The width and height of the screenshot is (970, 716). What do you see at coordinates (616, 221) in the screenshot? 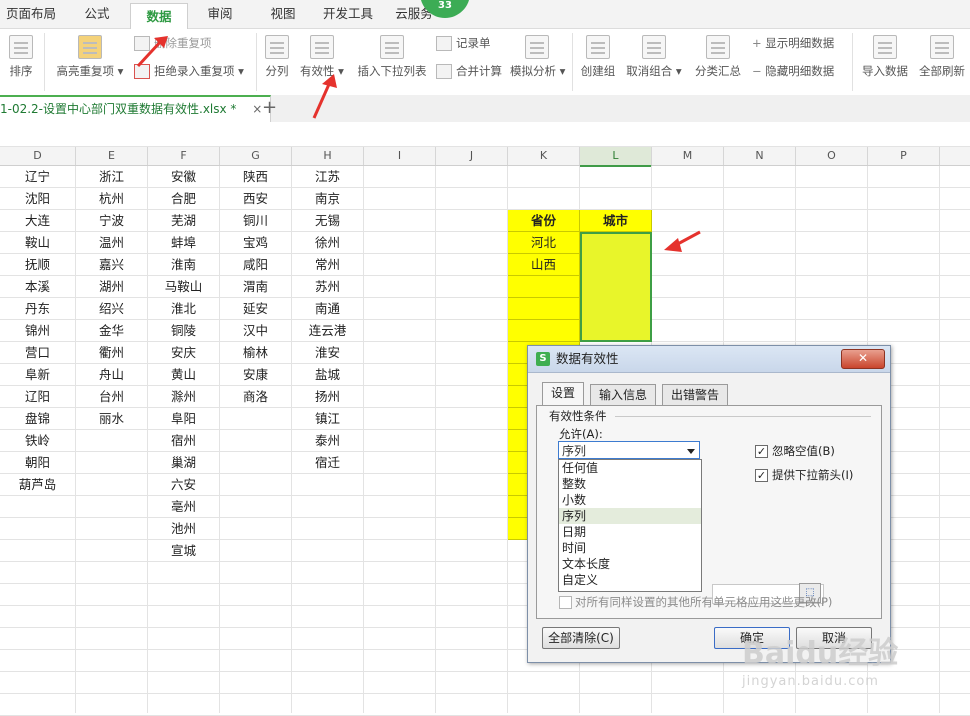
I see `header-city-cell: 城市` at bounding box center [616, 221].